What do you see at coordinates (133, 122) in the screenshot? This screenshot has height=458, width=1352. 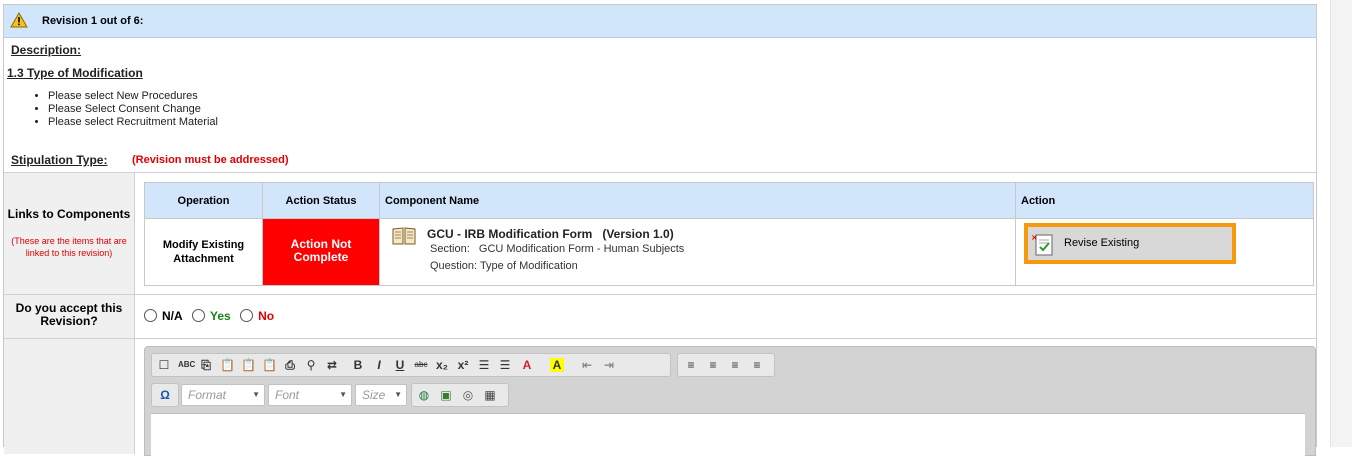 I see `list-item: Please select Recruitment Material` at bounding box center [133, 122].